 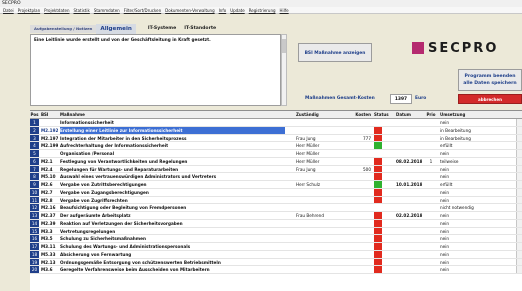 What do you see at coordinates (276, 123) in the screenshot?
I see `table-row: 1 Informationssicherheit nein` at bounding box center [276, 123].